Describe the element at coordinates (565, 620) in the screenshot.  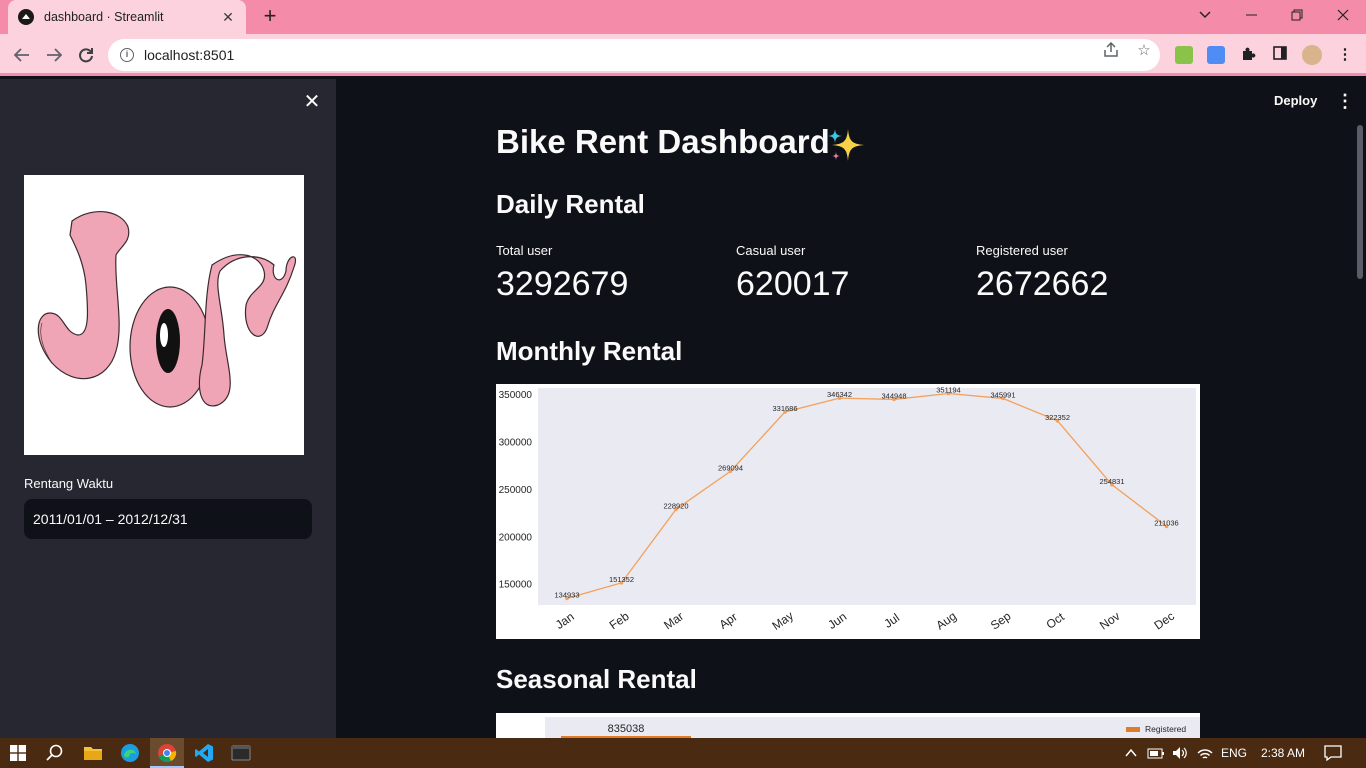
I see `chart-x-tick-label: Jan` at that location.